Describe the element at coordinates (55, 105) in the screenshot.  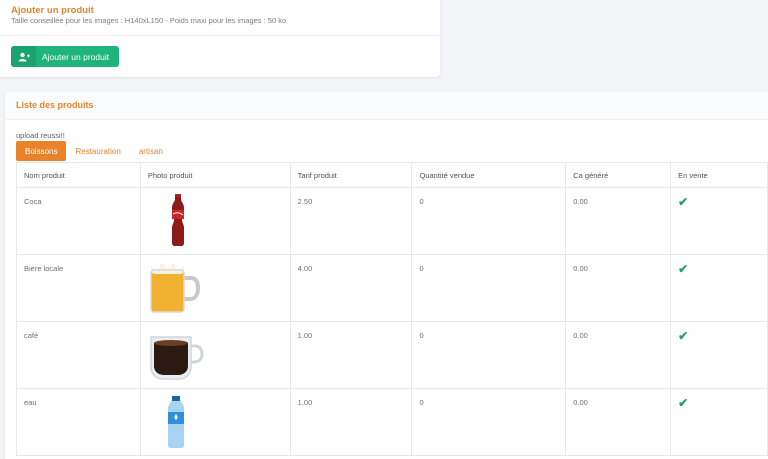
I see `product-list-title: Liste des produits` at that location.